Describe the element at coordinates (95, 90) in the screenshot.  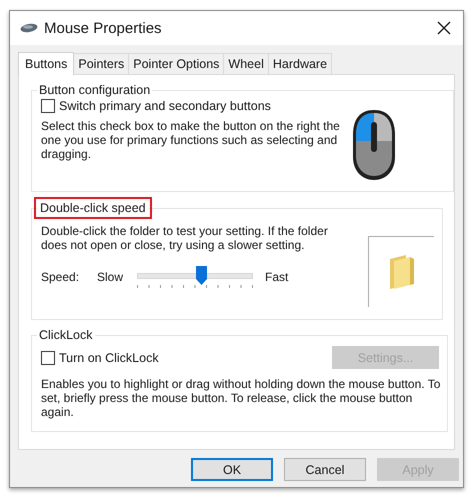
I see `group-title: Button configuration` at that location.